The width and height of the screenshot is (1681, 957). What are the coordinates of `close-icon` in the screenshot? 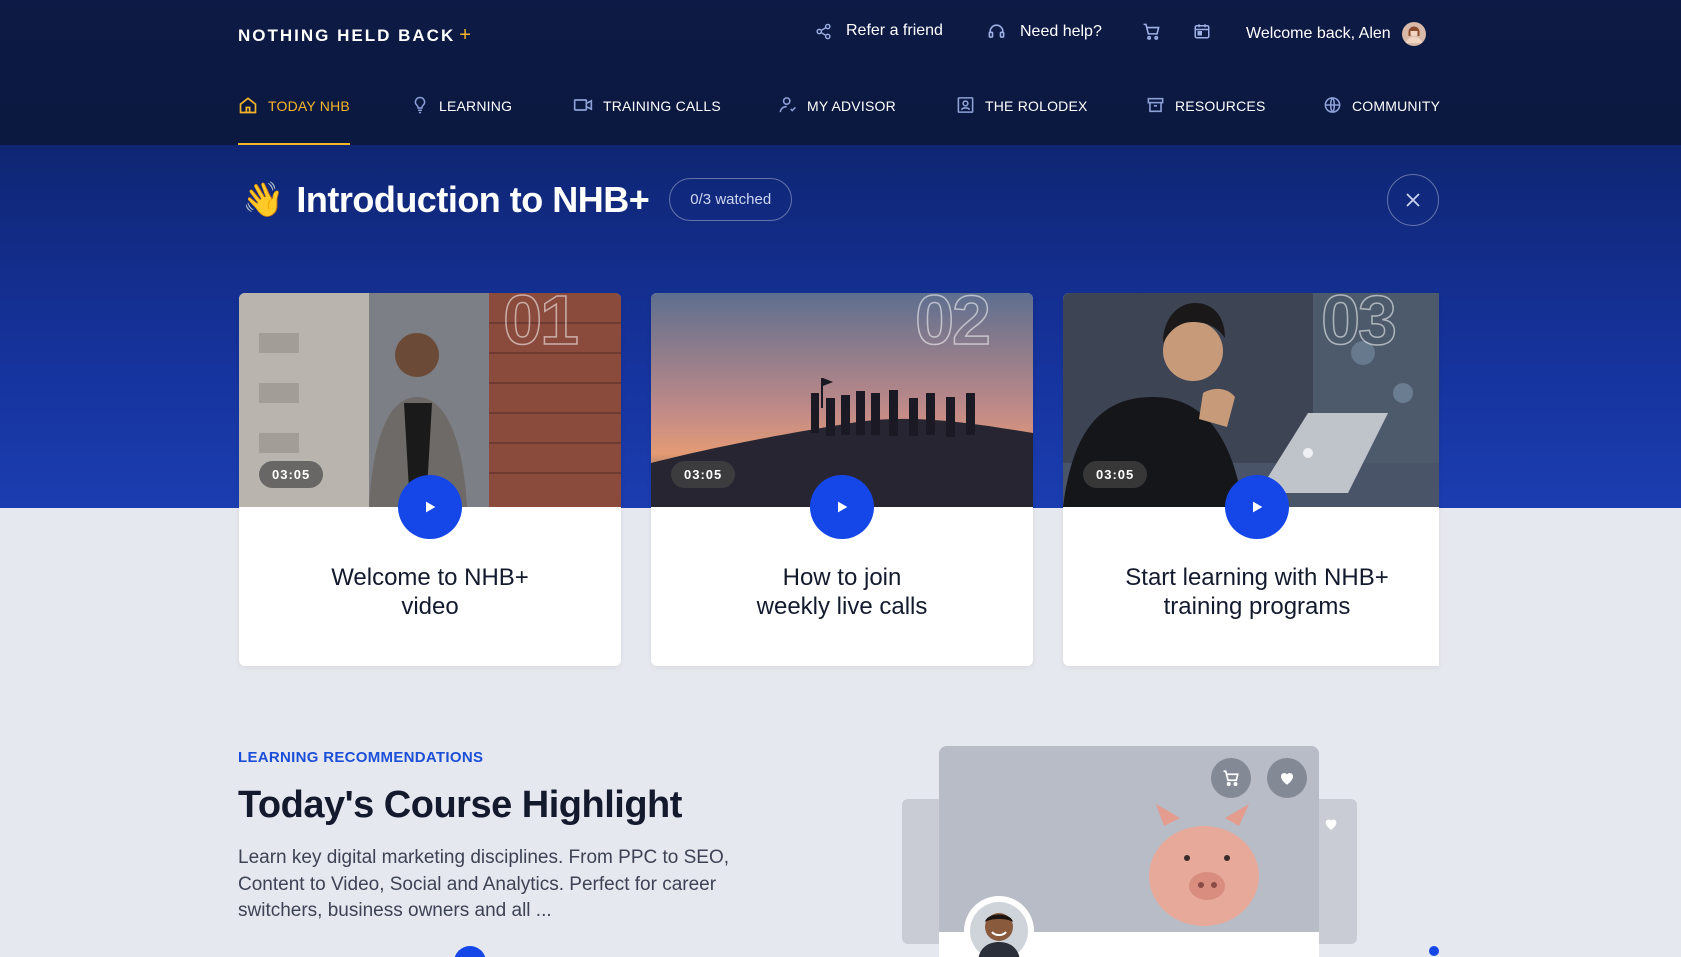 It's located at (1413, 200).